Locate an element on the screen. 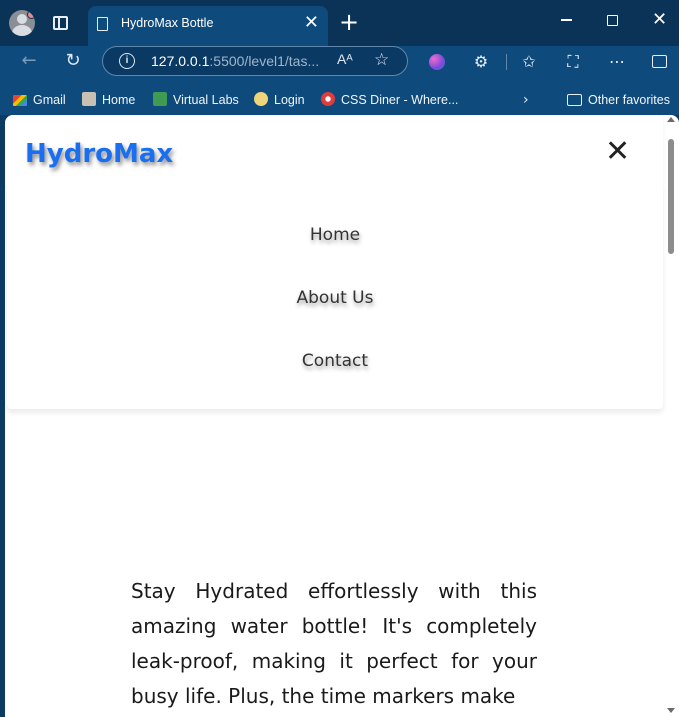 The width and height of the screenshot is (679, 717). screenshot-icon: ⛶ is located at coordinates (573, 62).